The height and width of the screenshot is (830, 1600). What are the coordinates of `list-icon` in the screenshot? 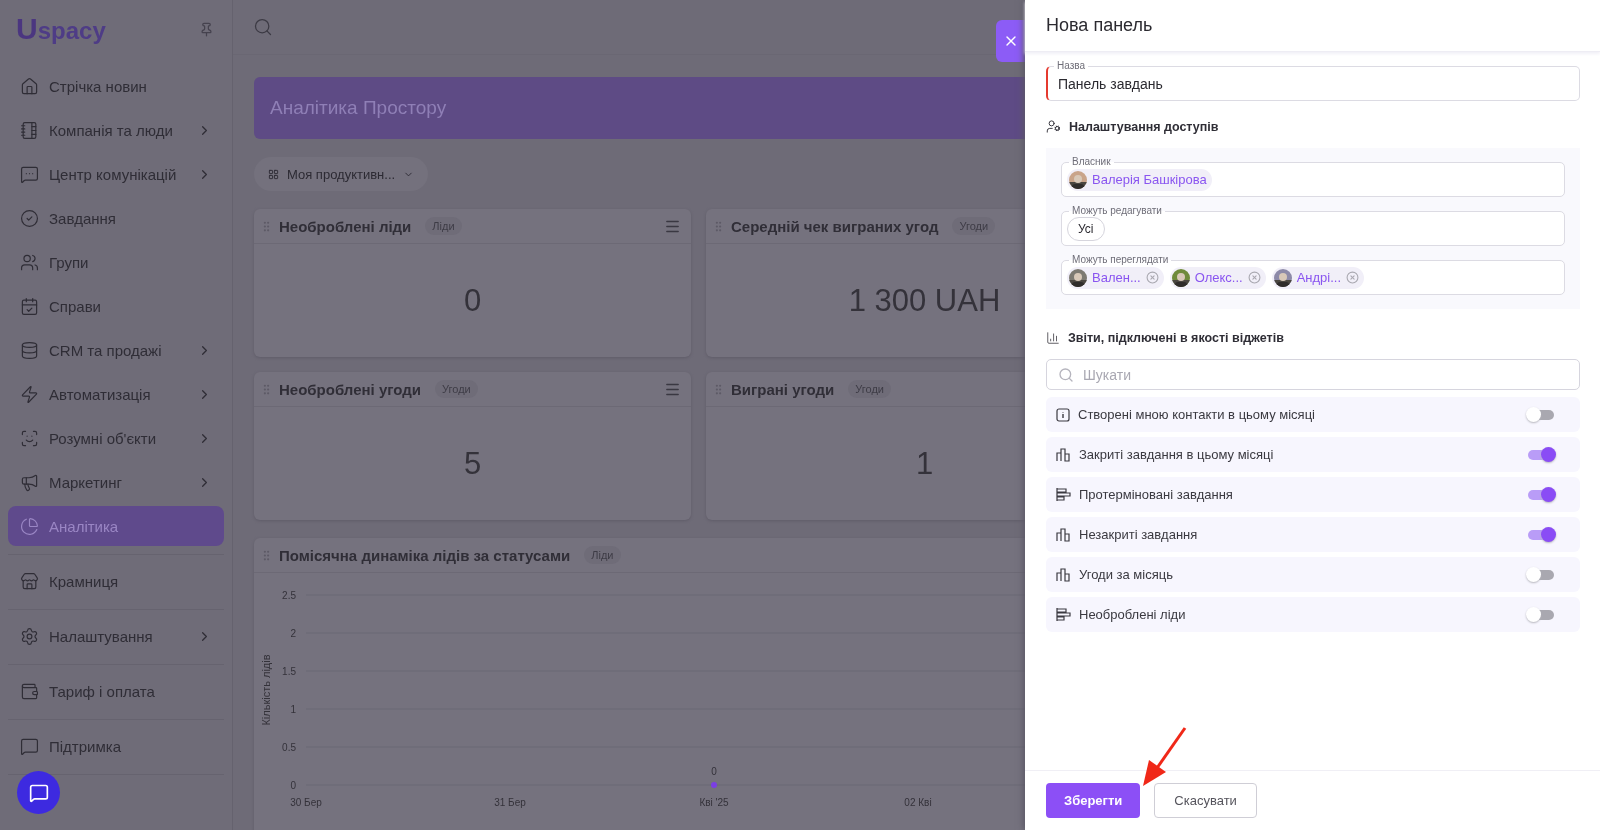 It's located at (29, 130).